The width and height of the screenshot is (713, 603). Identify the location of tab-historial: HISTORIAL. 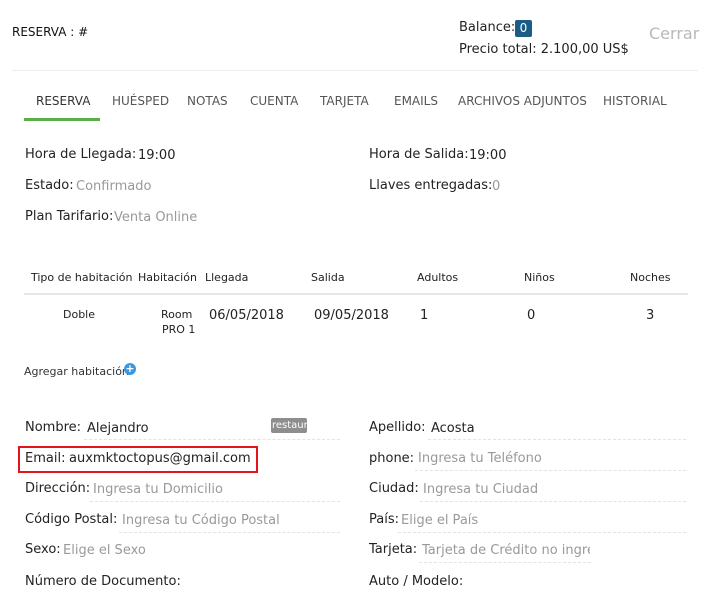
(635, 101).